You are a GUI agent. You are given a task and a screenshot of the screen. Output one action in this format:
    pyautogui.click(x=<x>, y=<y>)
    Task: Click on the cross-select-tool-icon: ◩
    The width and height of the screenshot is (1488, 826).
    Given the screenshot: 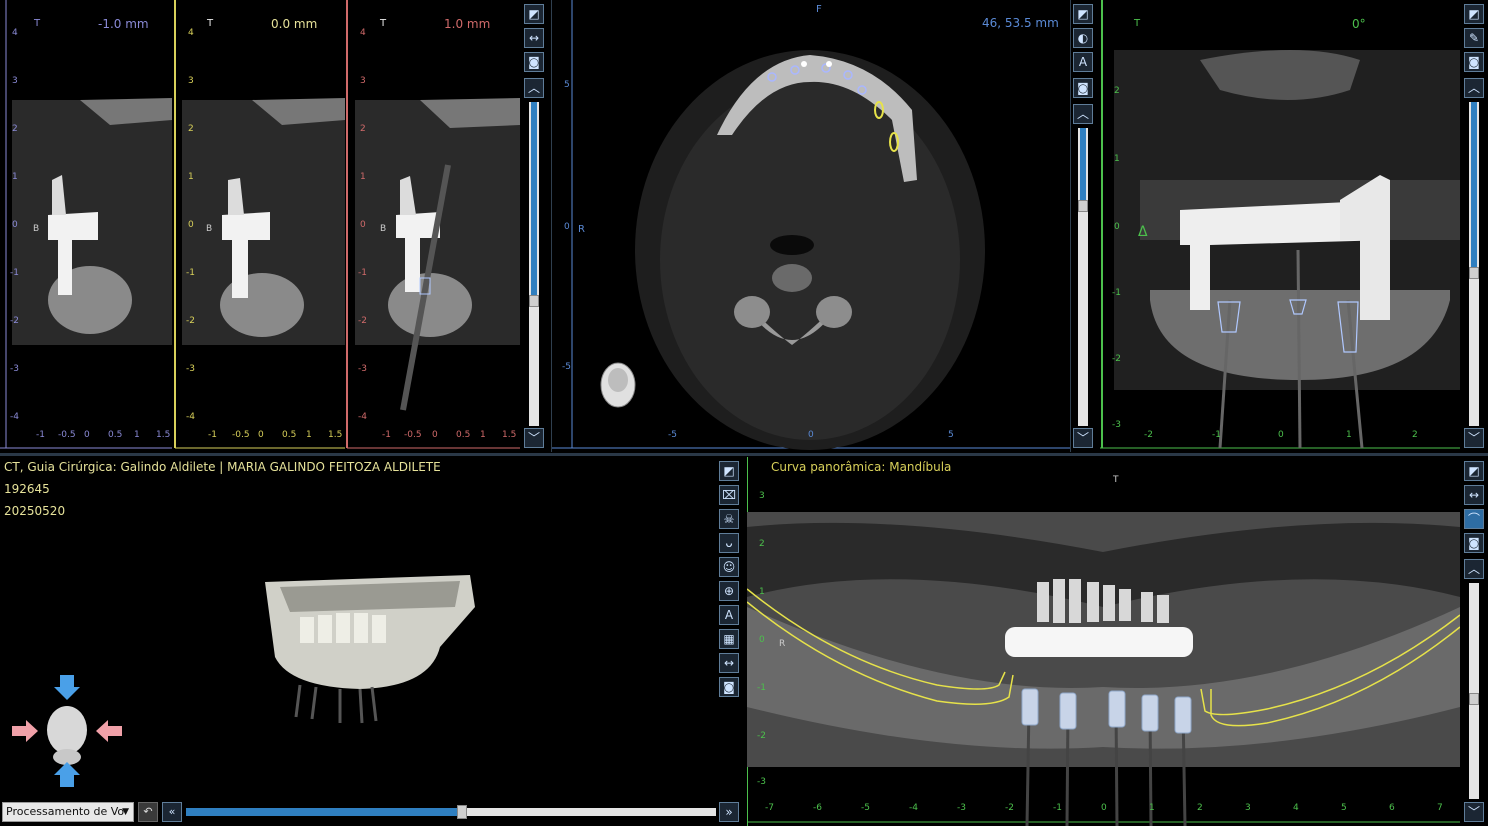 What is the action you would take?
    pyautogui.click(x=534, y=14)
    